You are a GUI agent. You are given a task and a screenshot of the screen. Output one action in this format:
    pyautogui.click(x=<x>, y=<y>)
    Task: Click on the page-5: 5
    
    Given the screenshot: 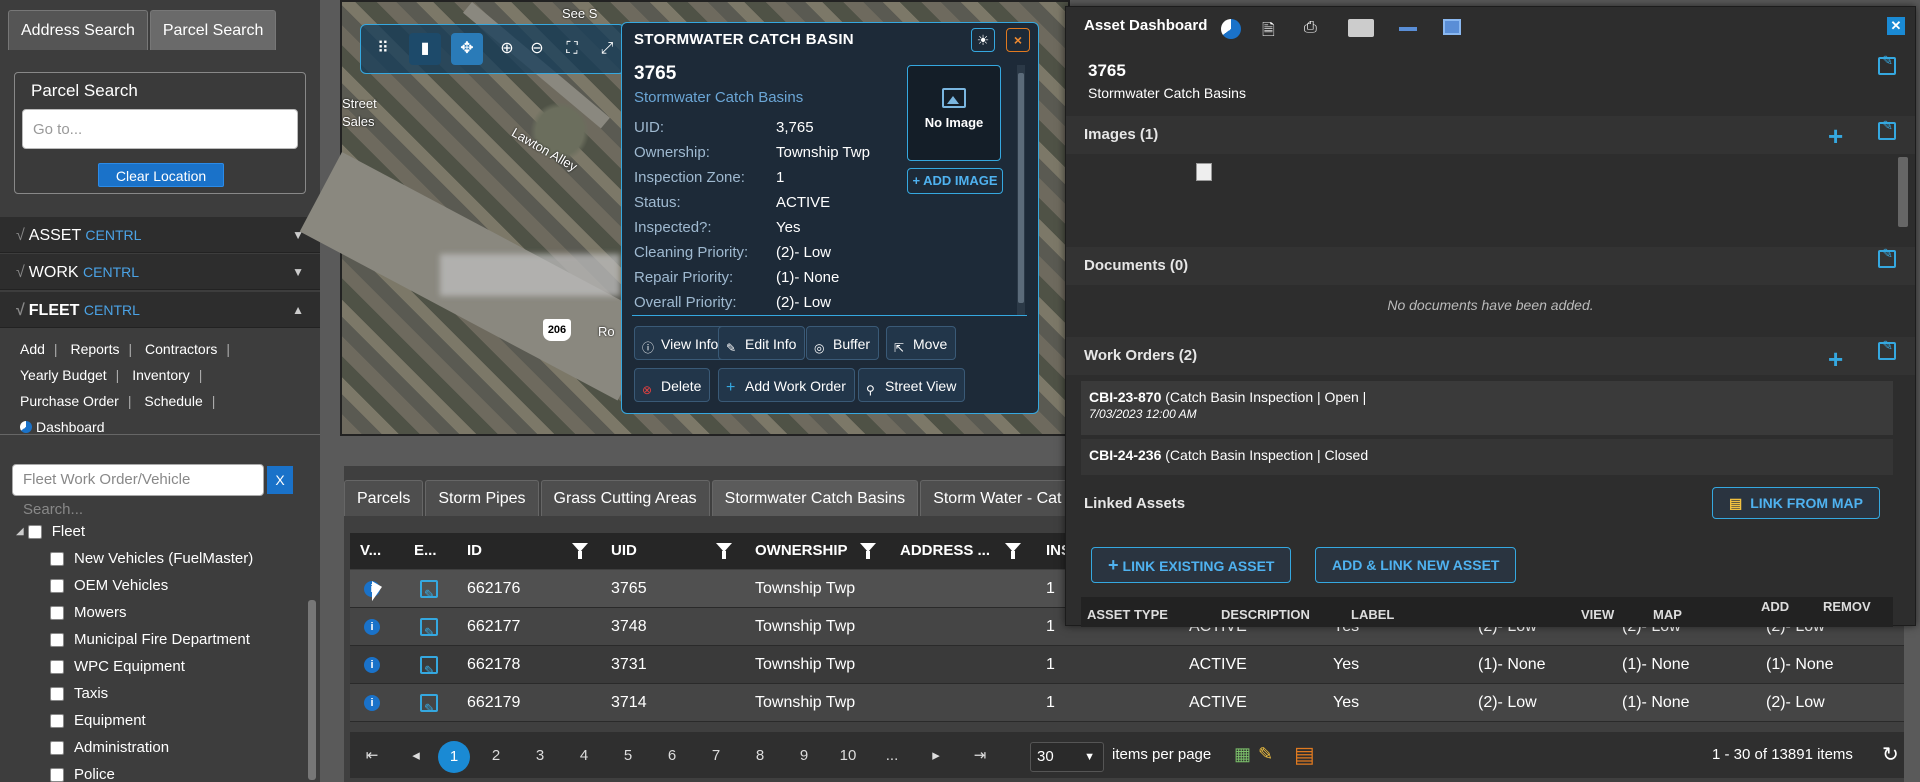 What is the action you would take?
    pyautogui.click(x=628, y=756)
    